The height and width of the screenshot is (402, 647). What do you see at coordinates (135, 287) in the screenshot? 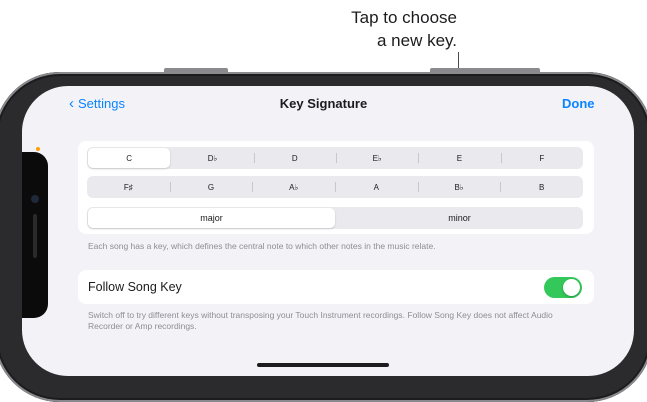
I see `follow-song-key-label: Follow Song Key` at bounding box center [135, 287].